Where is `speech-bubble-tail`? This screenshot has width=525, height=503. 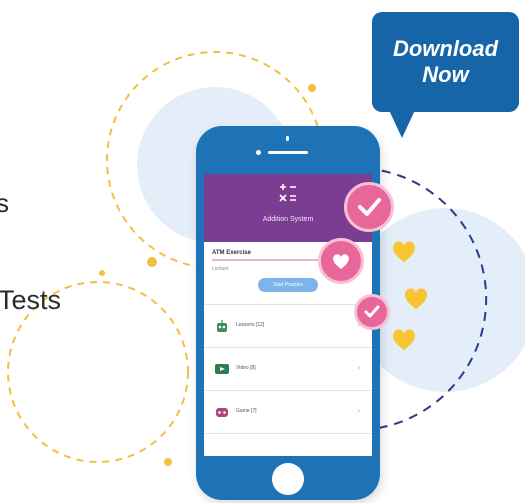
speech-bubble-tail is located at coordinates (402, 123).